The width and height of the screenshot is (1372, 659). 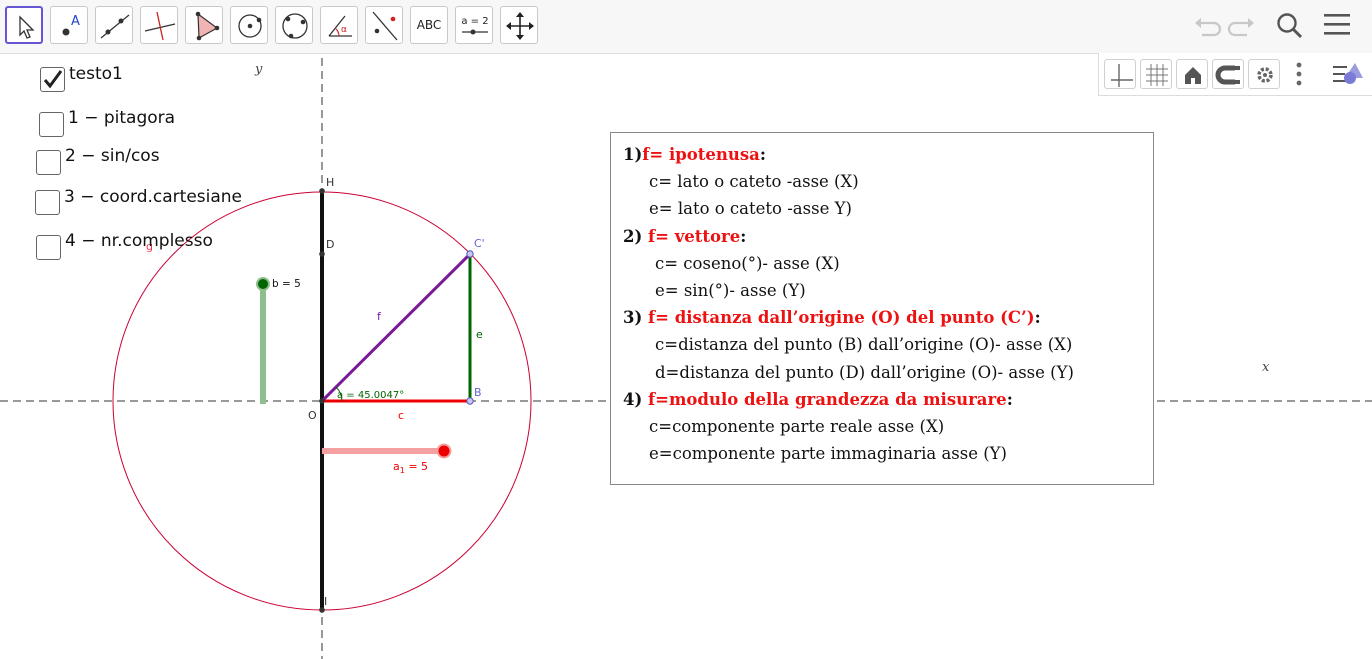 I want to click on line-icon, so click(x=115, y=26).